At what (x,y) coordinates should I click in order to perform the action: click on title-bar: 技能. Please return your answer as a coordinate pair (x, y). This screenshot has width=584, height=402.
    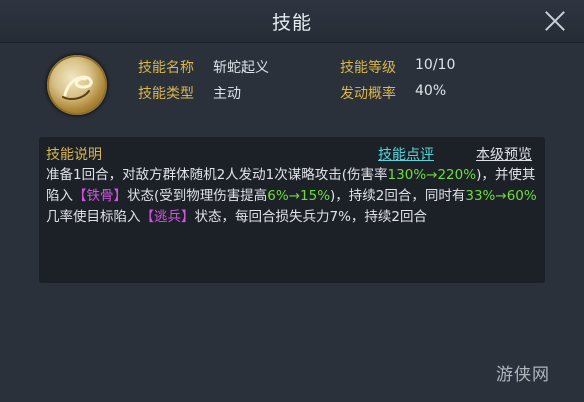
    Looking at the image, I should click on (292, 21).